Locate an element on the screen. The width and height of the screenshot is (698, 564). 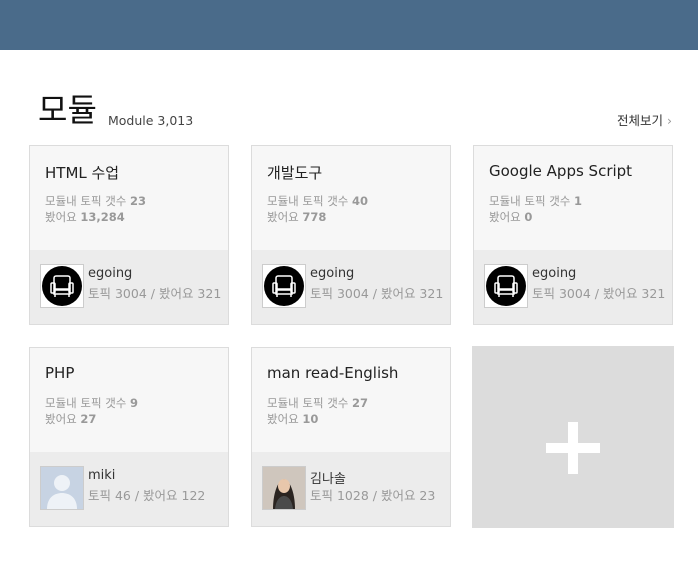
plus-icon-vertical is located at coordinates (573, 448).